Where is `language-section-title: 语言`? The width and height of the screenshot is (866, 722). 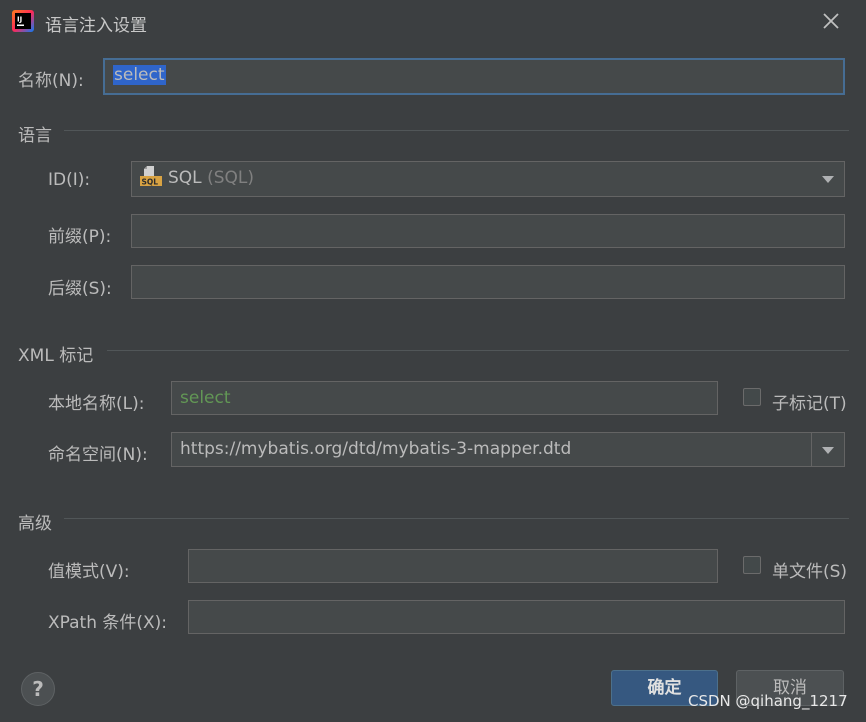
language-section-title: 语言 is located at coordinates (35, 136).